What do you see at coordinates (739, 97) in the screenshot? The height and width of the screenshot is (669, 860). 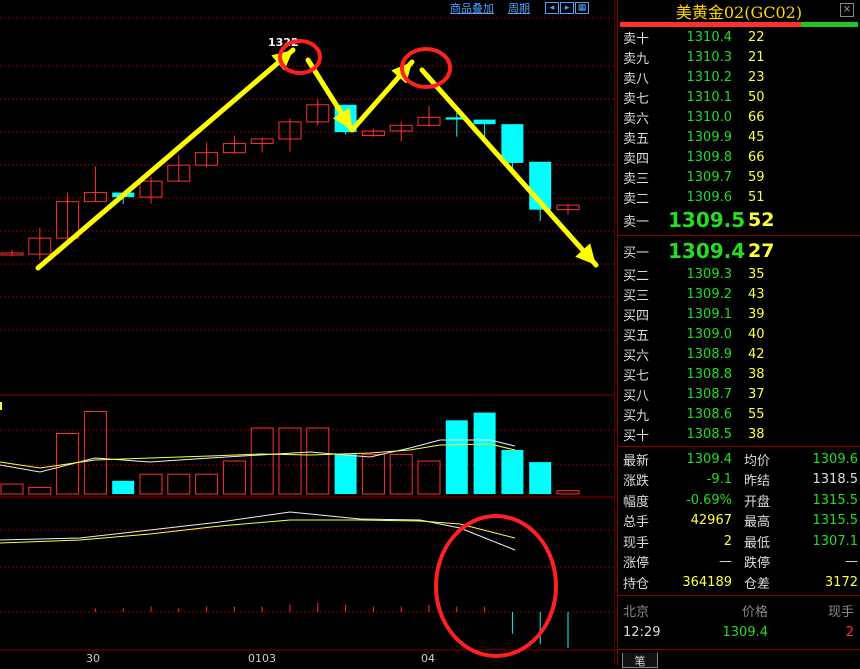 I see `ask-row: 卖七 1310.1 50` at bounding box center [739, 97].